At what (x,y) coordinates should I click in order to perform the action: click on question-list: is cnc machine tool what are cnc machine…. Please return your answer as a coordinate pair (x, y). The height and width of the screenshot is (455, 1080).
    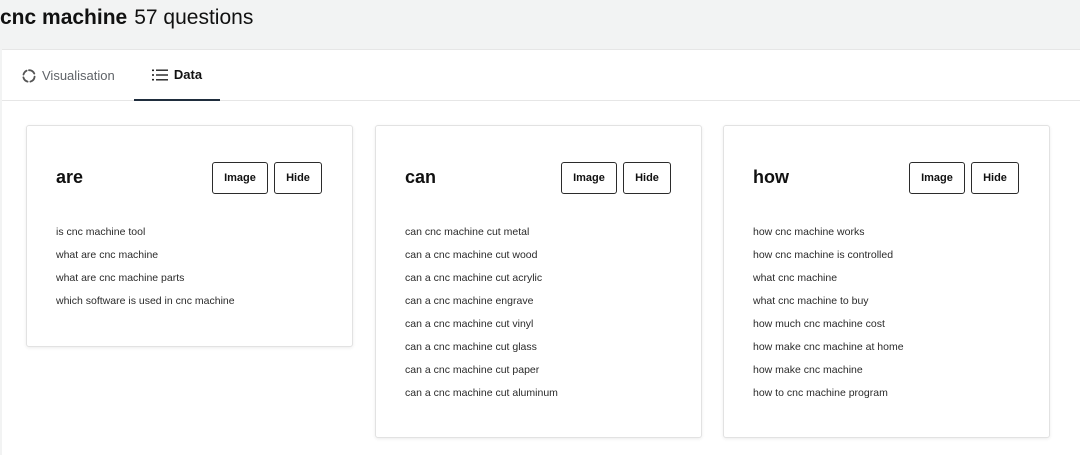
    Looking at the image, I should click on (145, 267).